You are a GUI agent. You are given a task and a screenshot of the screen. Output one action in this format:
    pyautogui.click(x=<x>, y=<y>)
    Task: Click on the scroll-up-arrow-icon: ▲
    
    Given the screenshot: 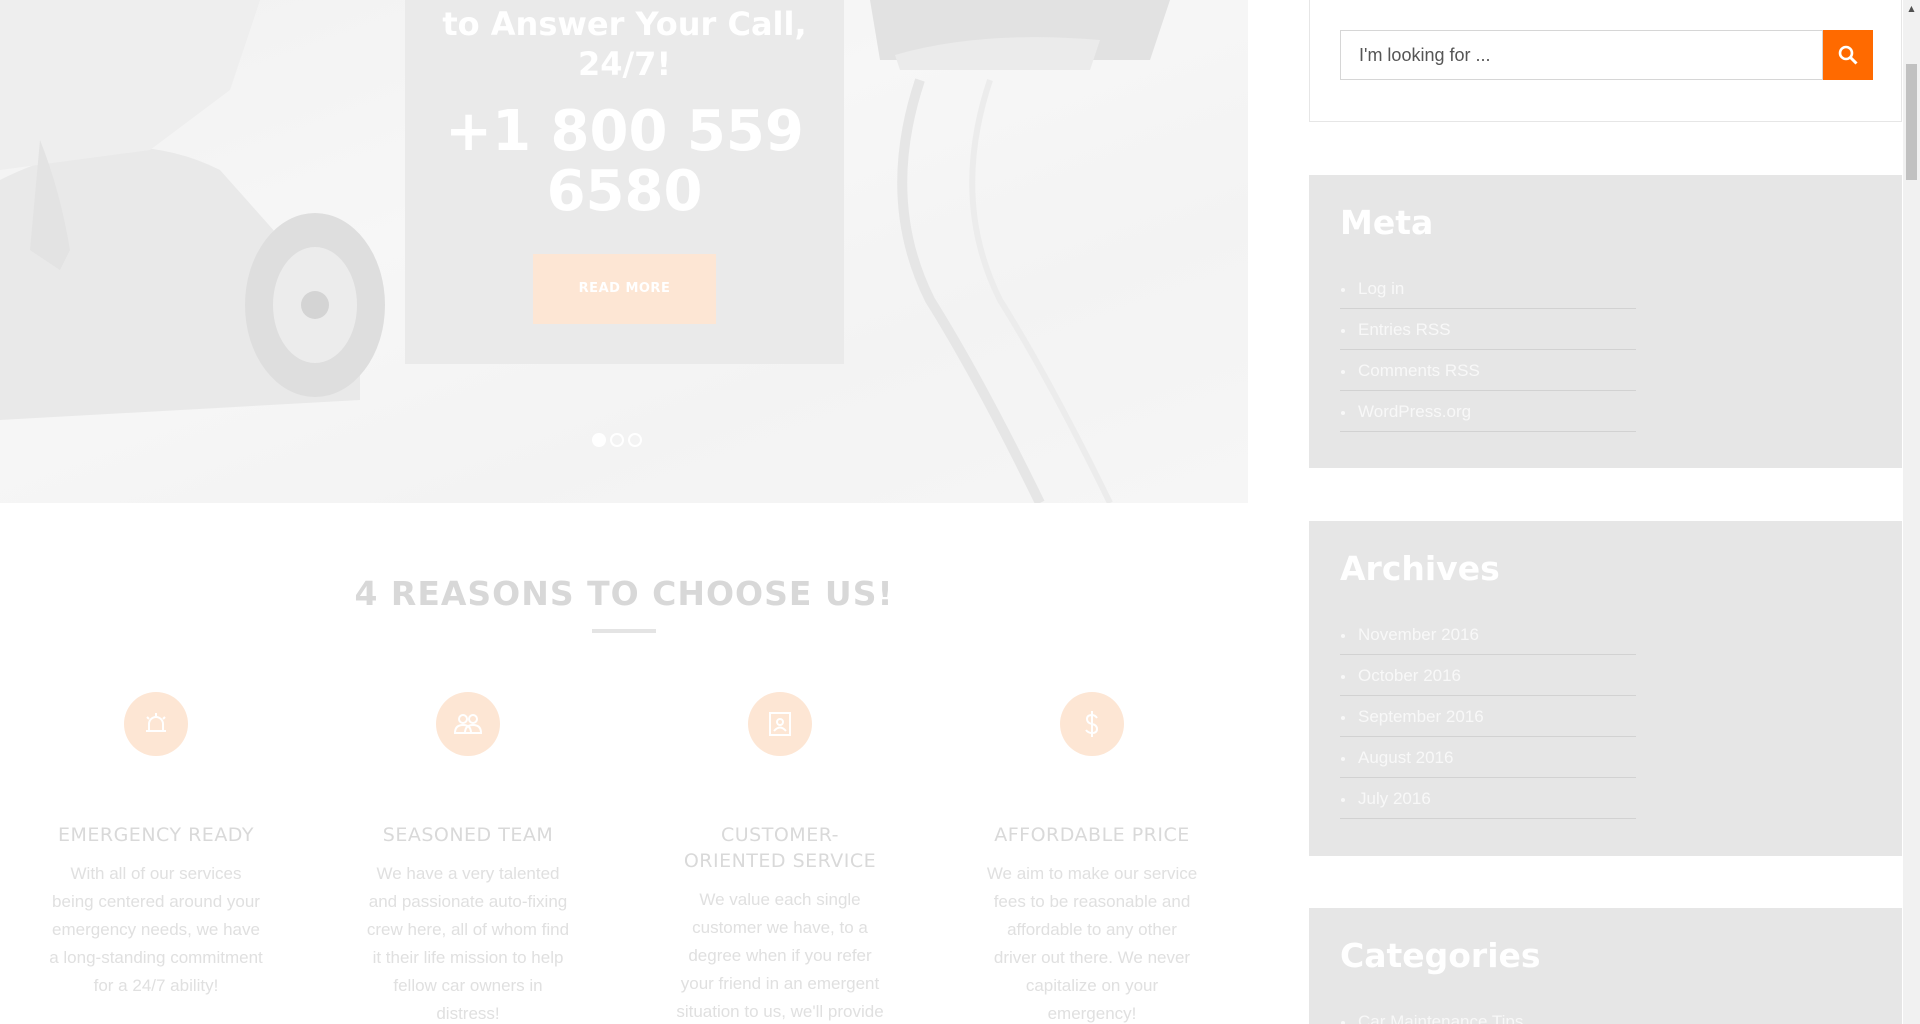 What is the action you would take?
    pyautogui.click(x=1911, y=8)
    